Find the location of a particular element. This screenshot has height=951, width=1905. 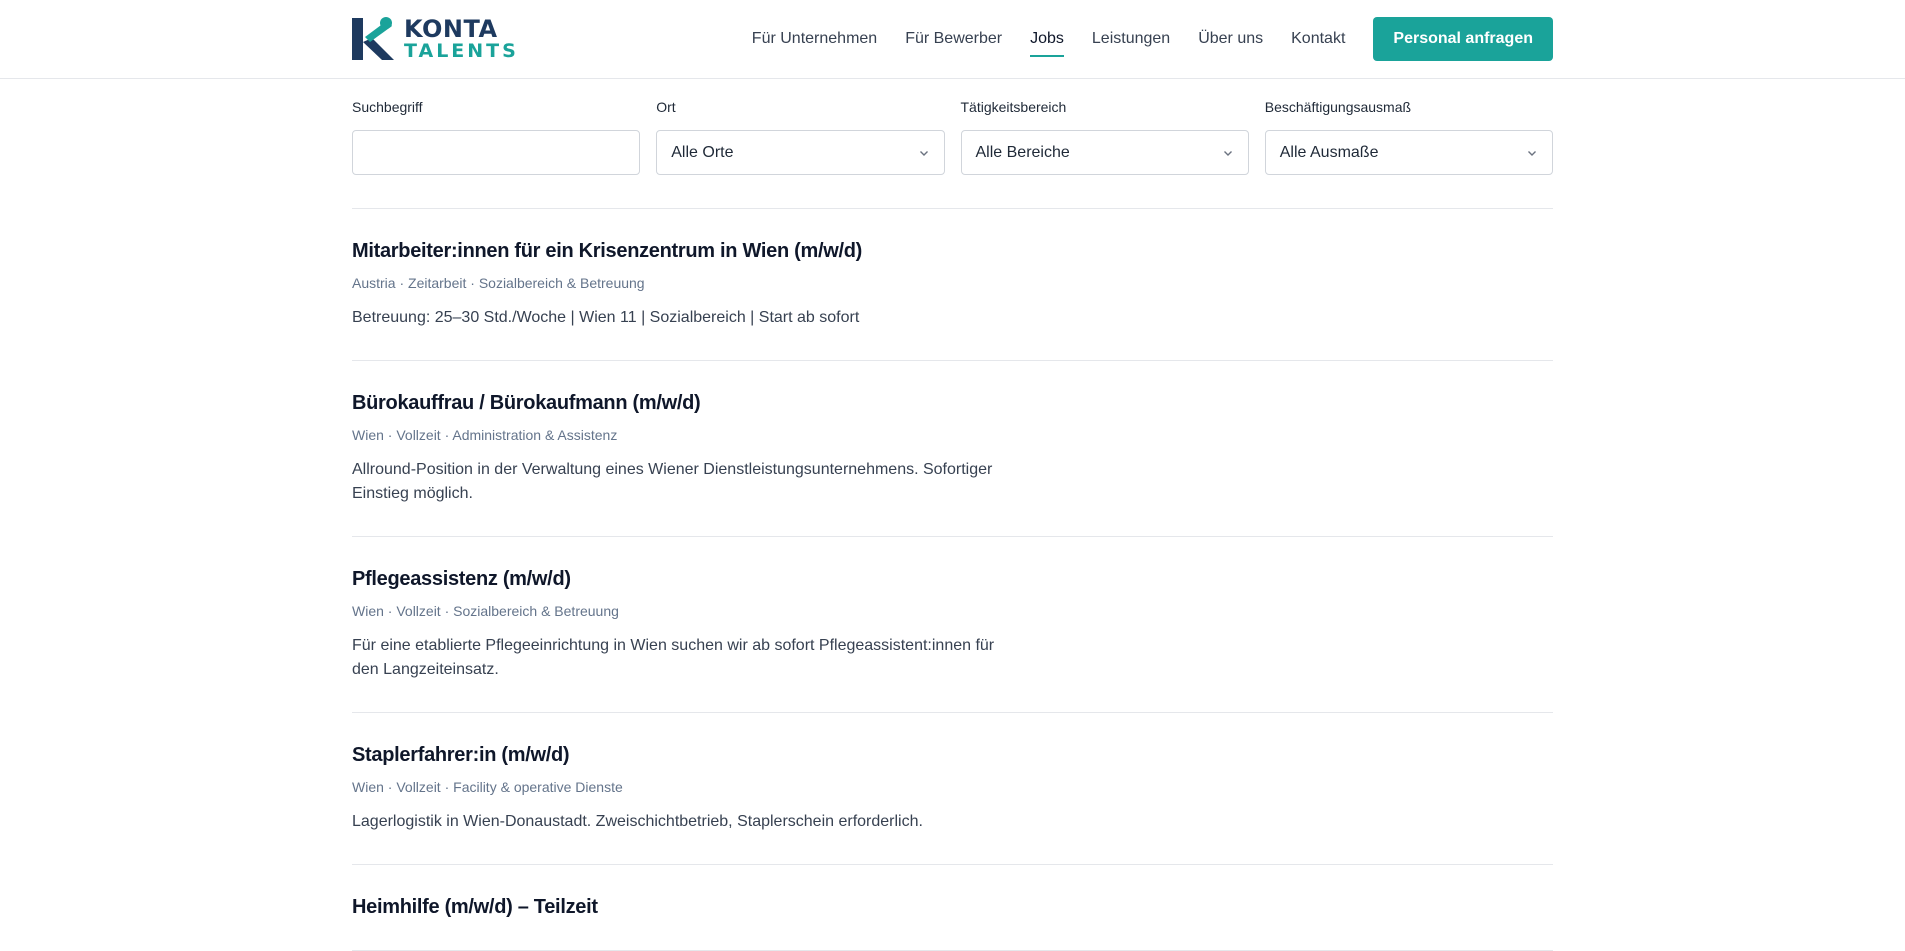

nav-fuer-bewerber: Für Bewerber is located at coordinates (953, 39).